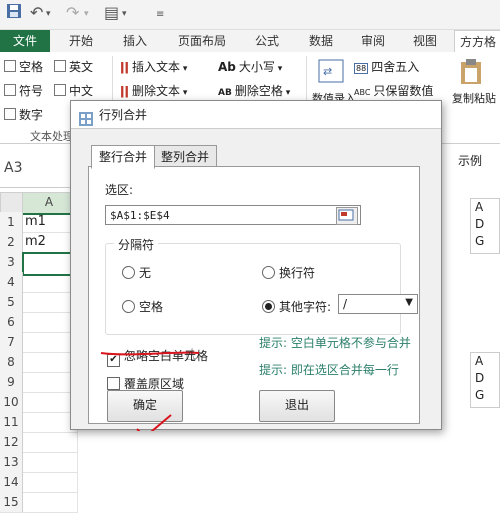  What do you see at coordinates (81, 41) in the screenshot?
I see `tab-home: 开始` at bounding box center [81, 41].